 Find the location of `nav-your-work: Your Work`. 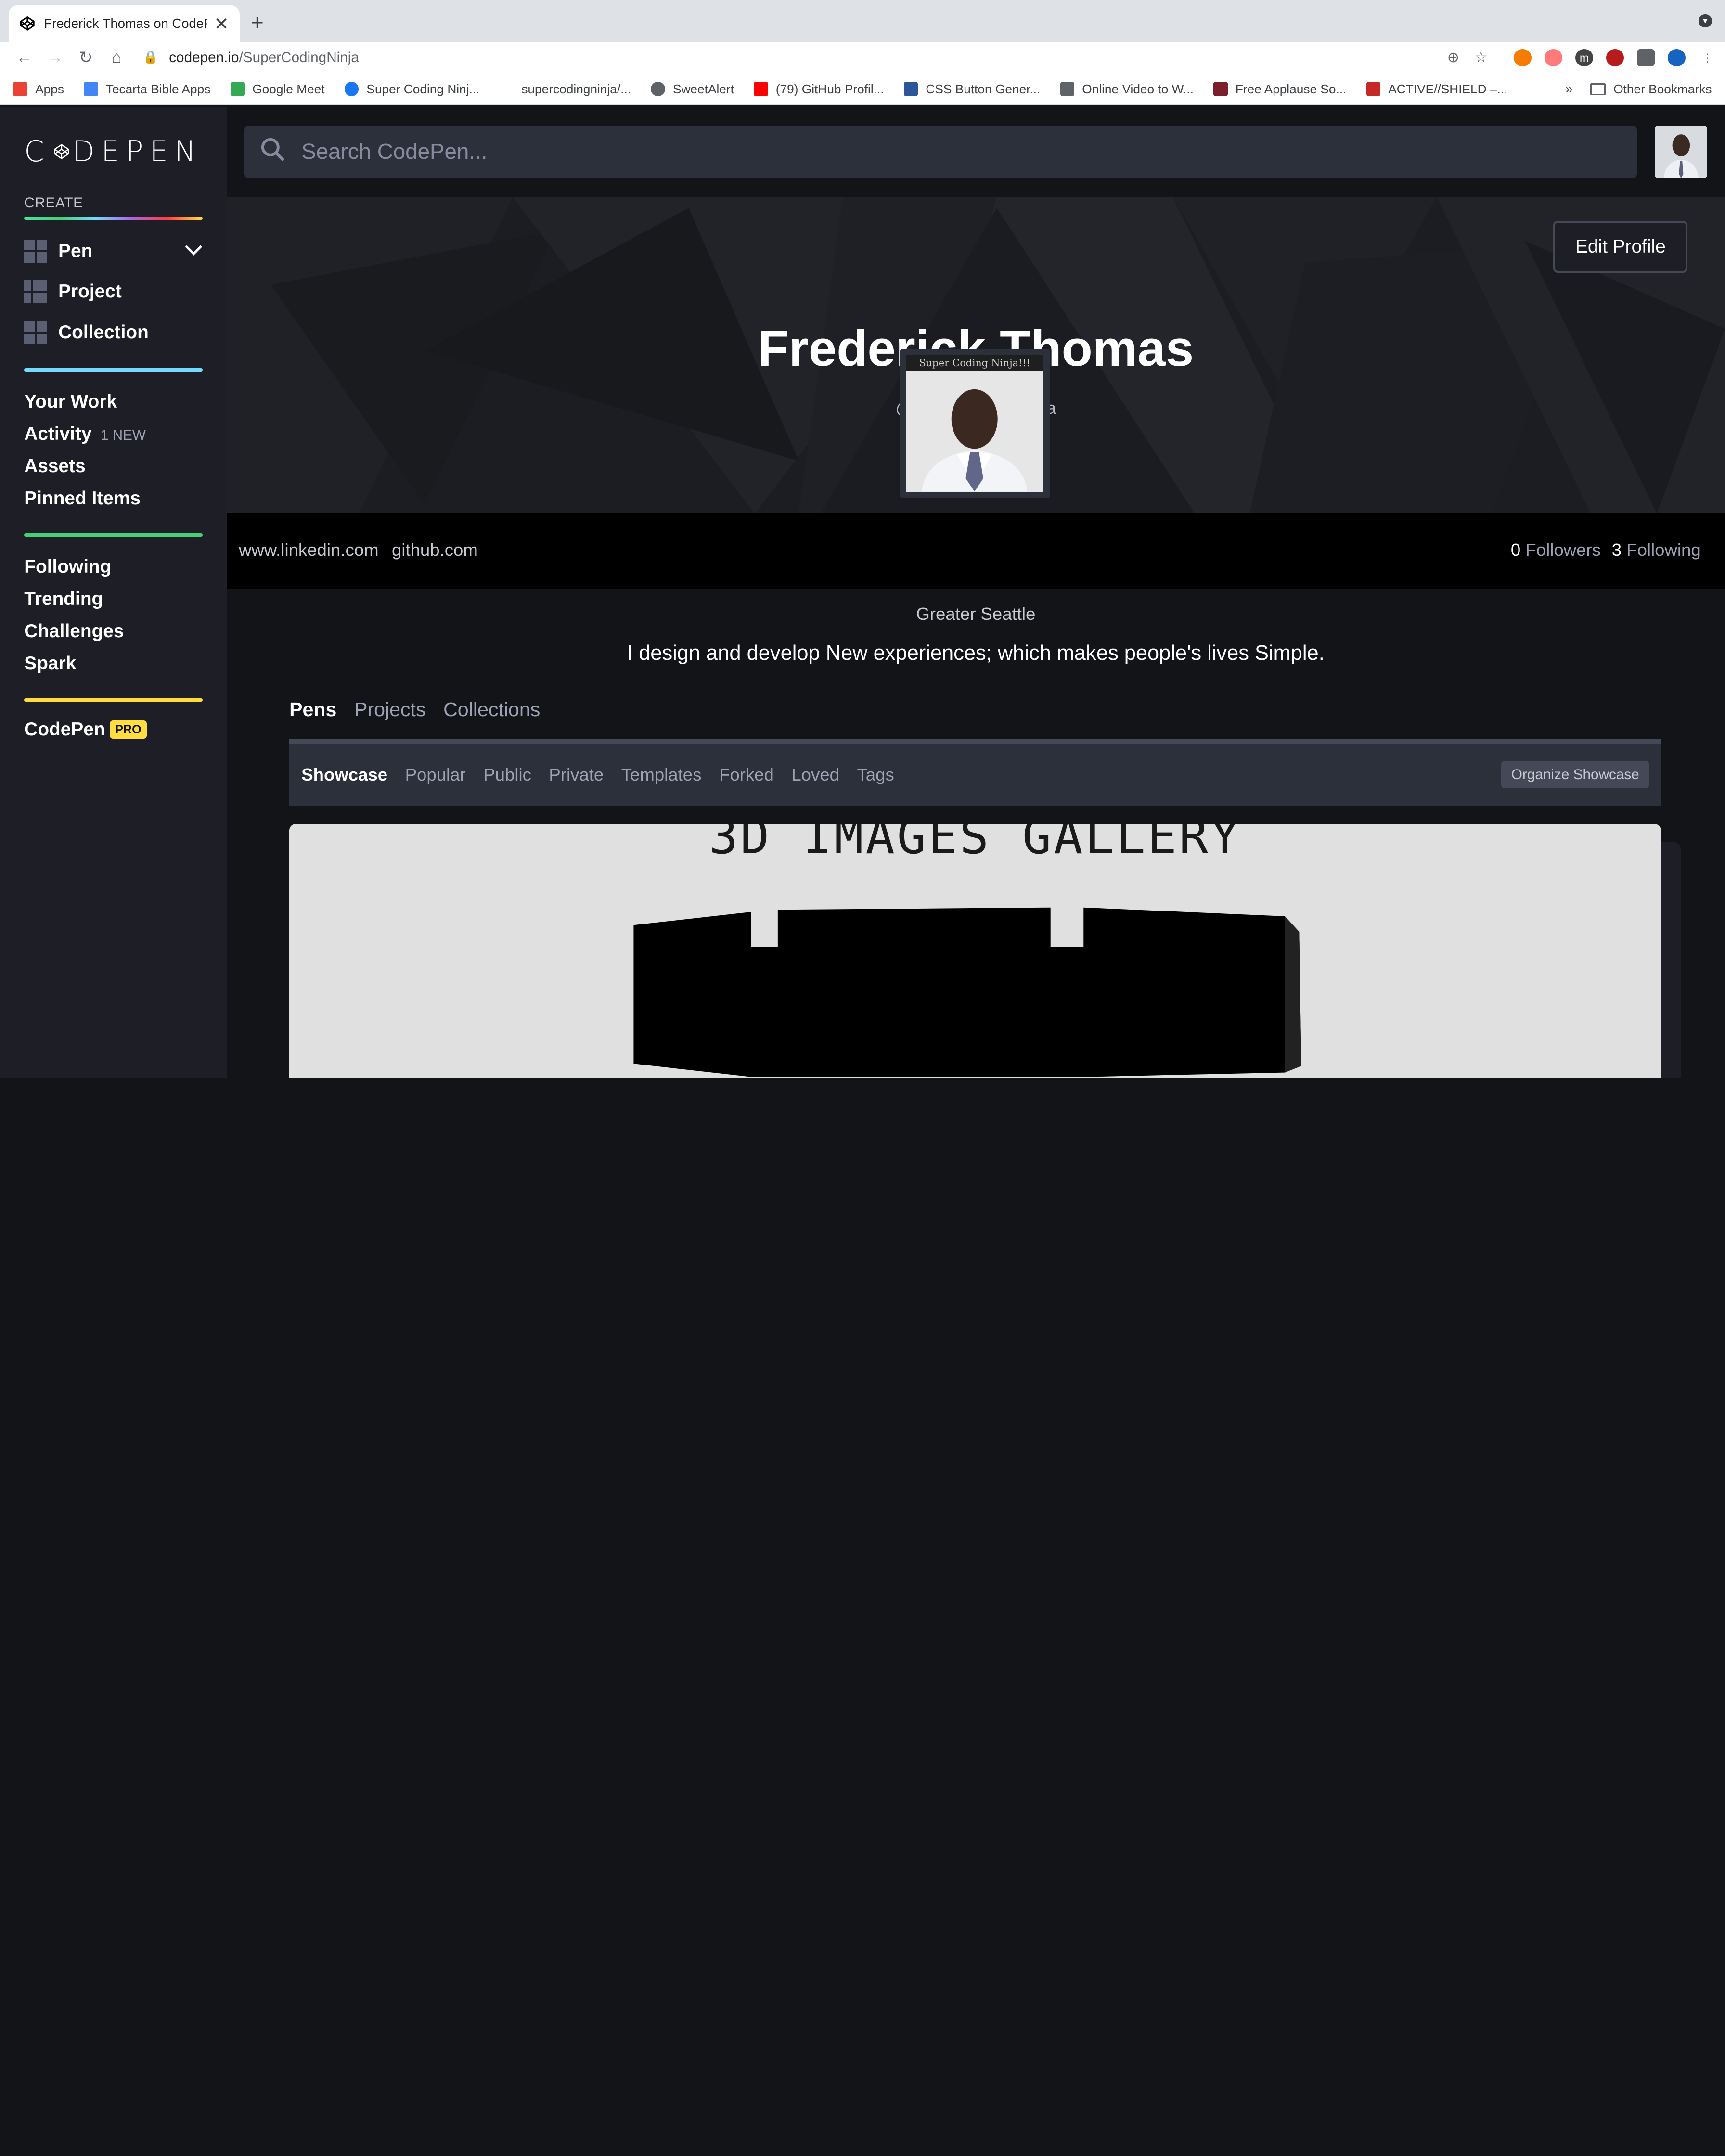

nav-your-work: Your Work is located at coordinates (113, 401).